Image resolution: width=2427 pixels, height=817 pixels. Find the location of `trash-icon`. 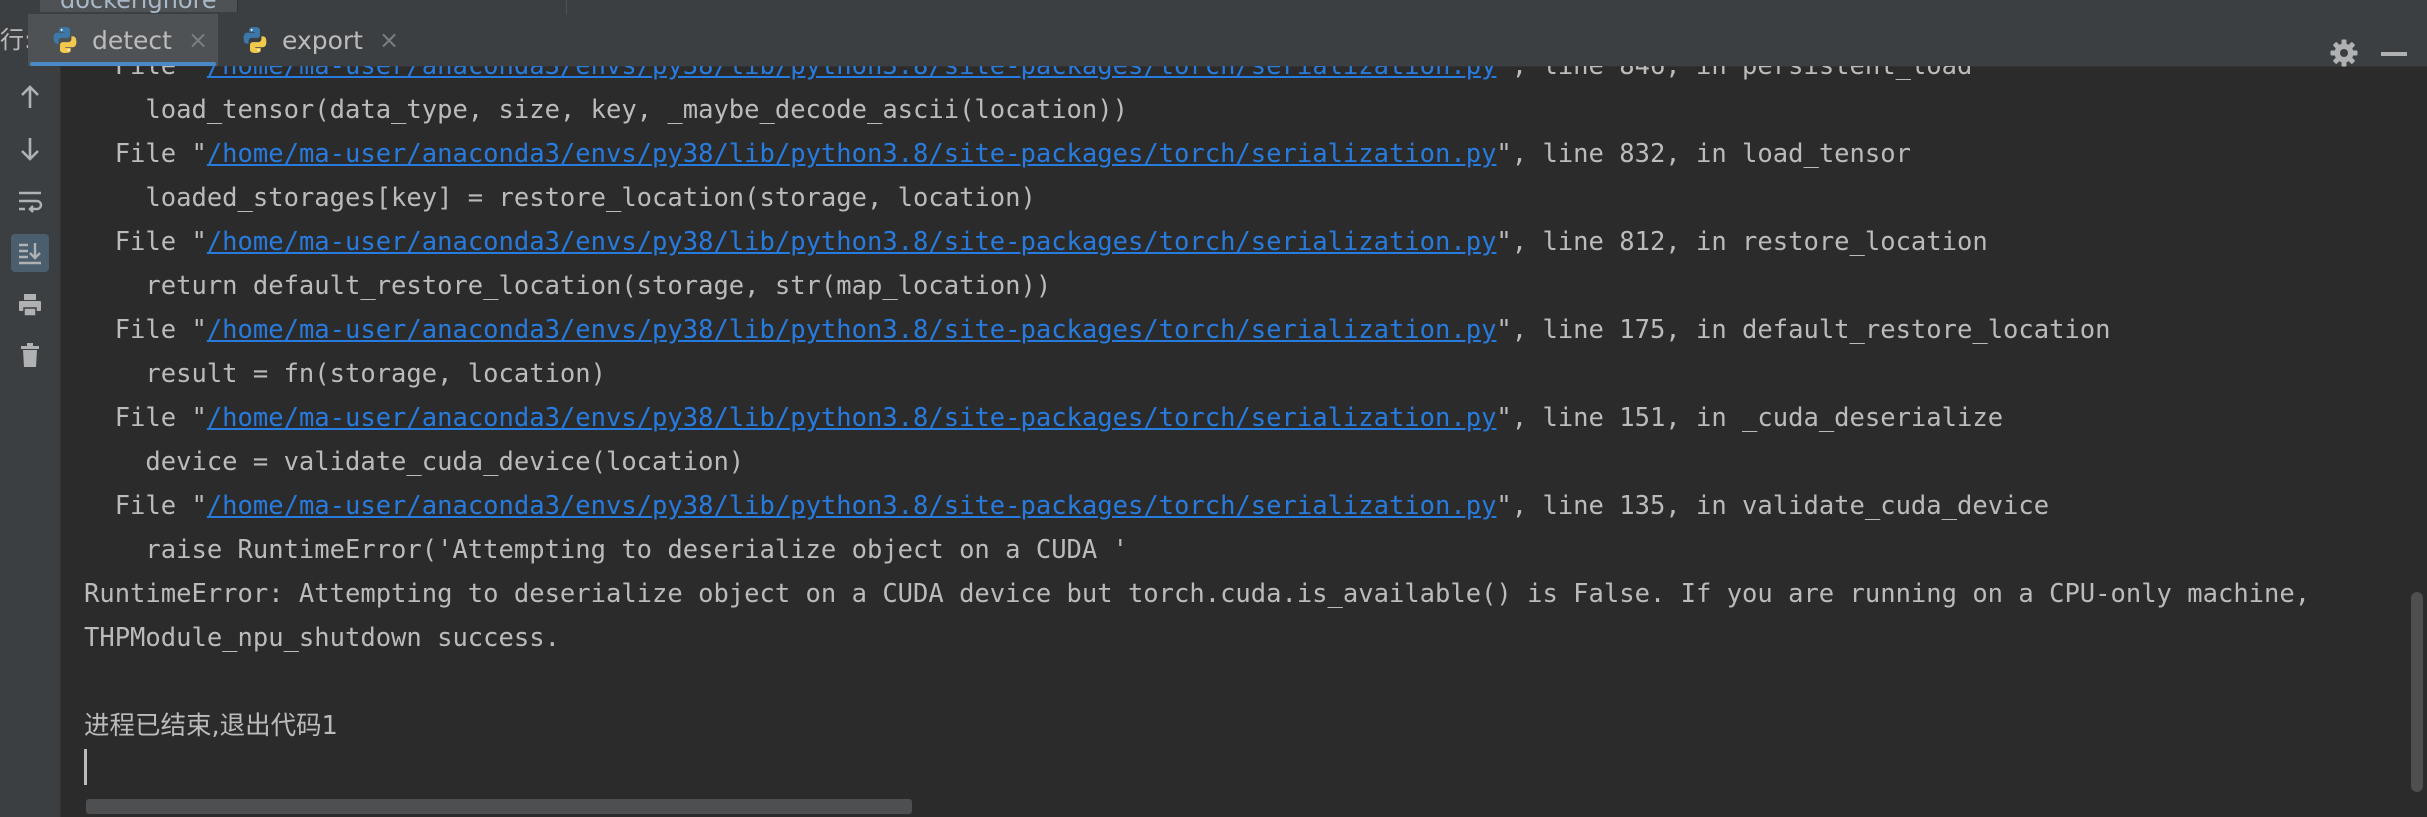

trash-icon is located at coordinates (30, 355).